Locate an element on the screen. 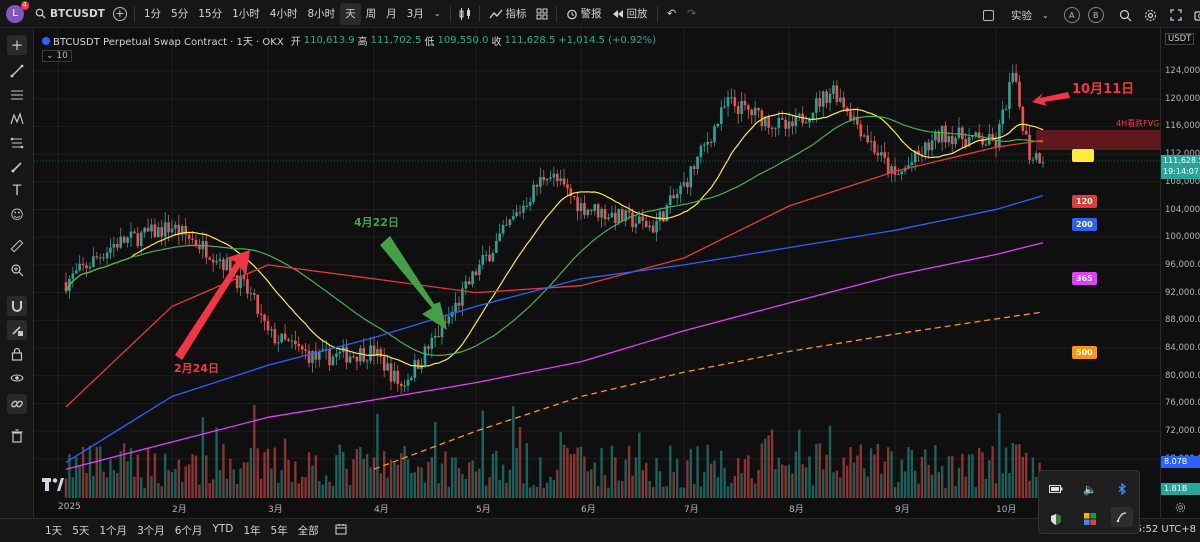 Image resolution: width=1200 pixels, height=542 pixels. delete-tool is located at coordinates (17, 436).